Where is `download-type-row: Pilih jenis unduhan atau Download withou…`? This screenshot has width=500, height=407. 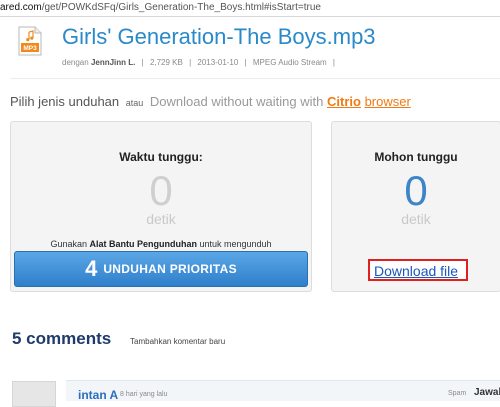 download-type-row: Pilih jenis unduhan atau Download withou… is located at coordinates (210, 101).